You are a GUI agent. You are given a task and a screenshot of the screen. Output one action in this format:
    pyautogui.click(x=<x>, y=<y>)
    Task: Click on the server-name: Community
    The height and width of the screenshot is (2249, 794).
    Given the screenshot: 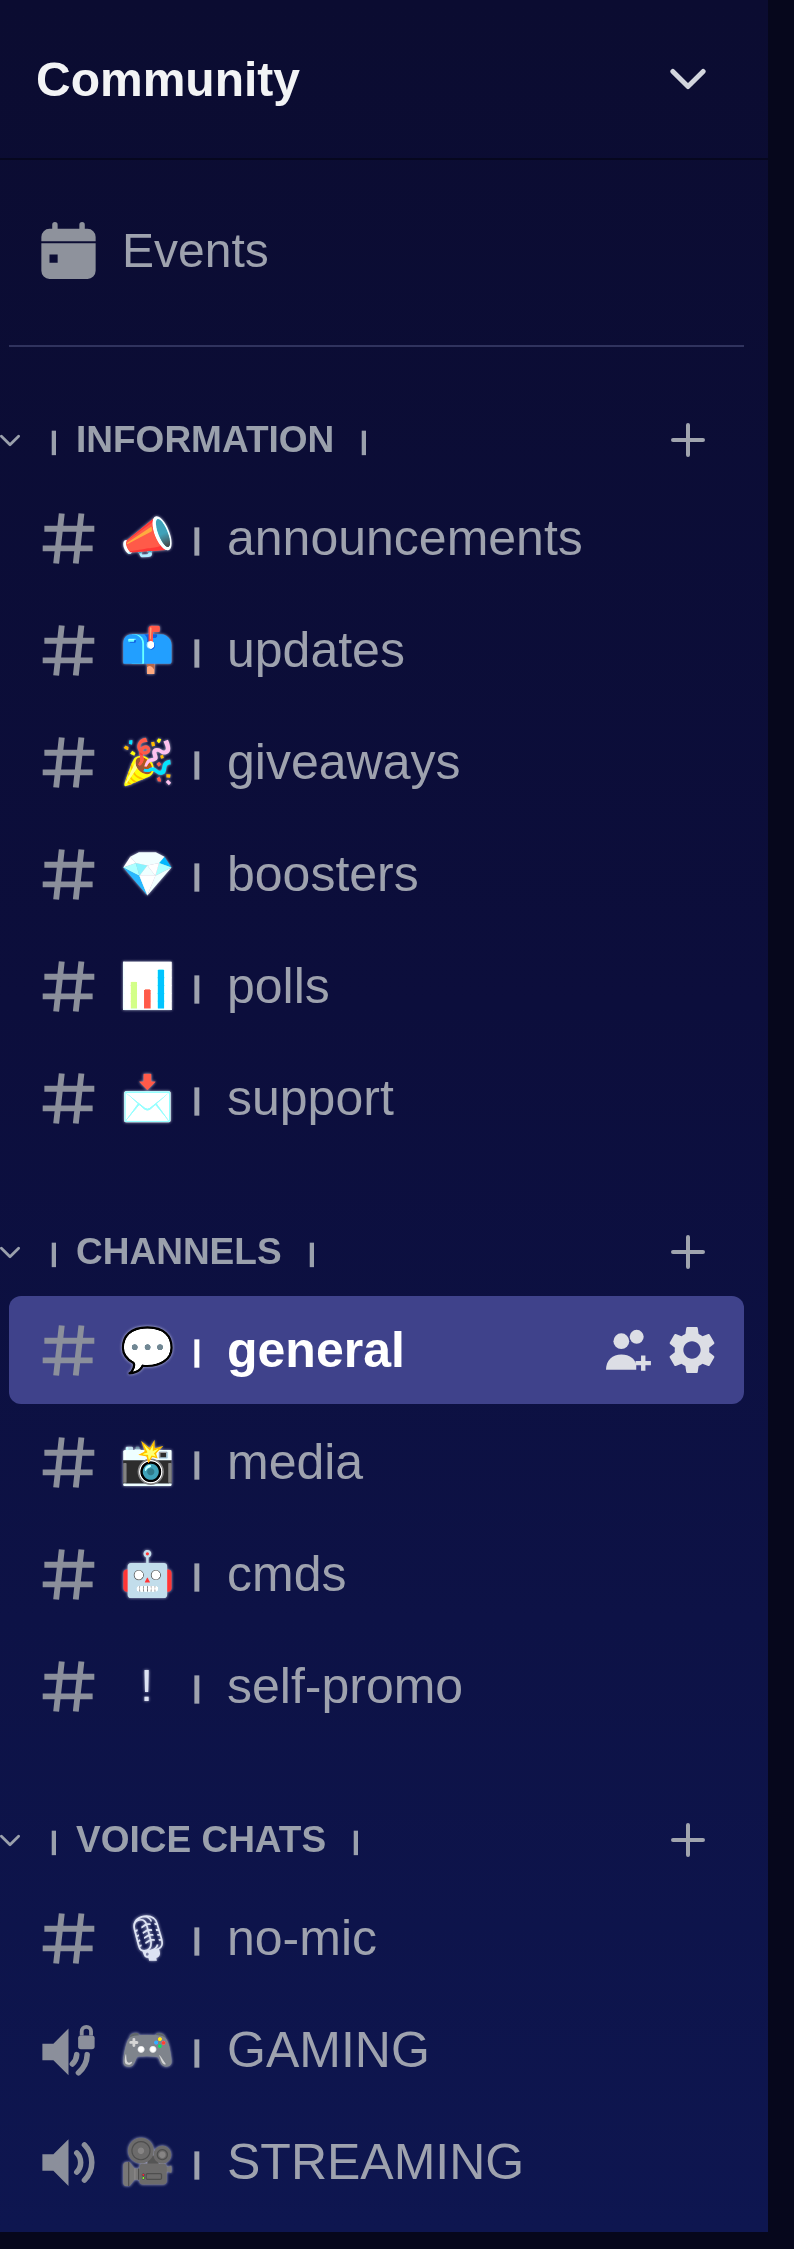 What is the action you would take?
    pyautogui.click(x=168, y=79)
    